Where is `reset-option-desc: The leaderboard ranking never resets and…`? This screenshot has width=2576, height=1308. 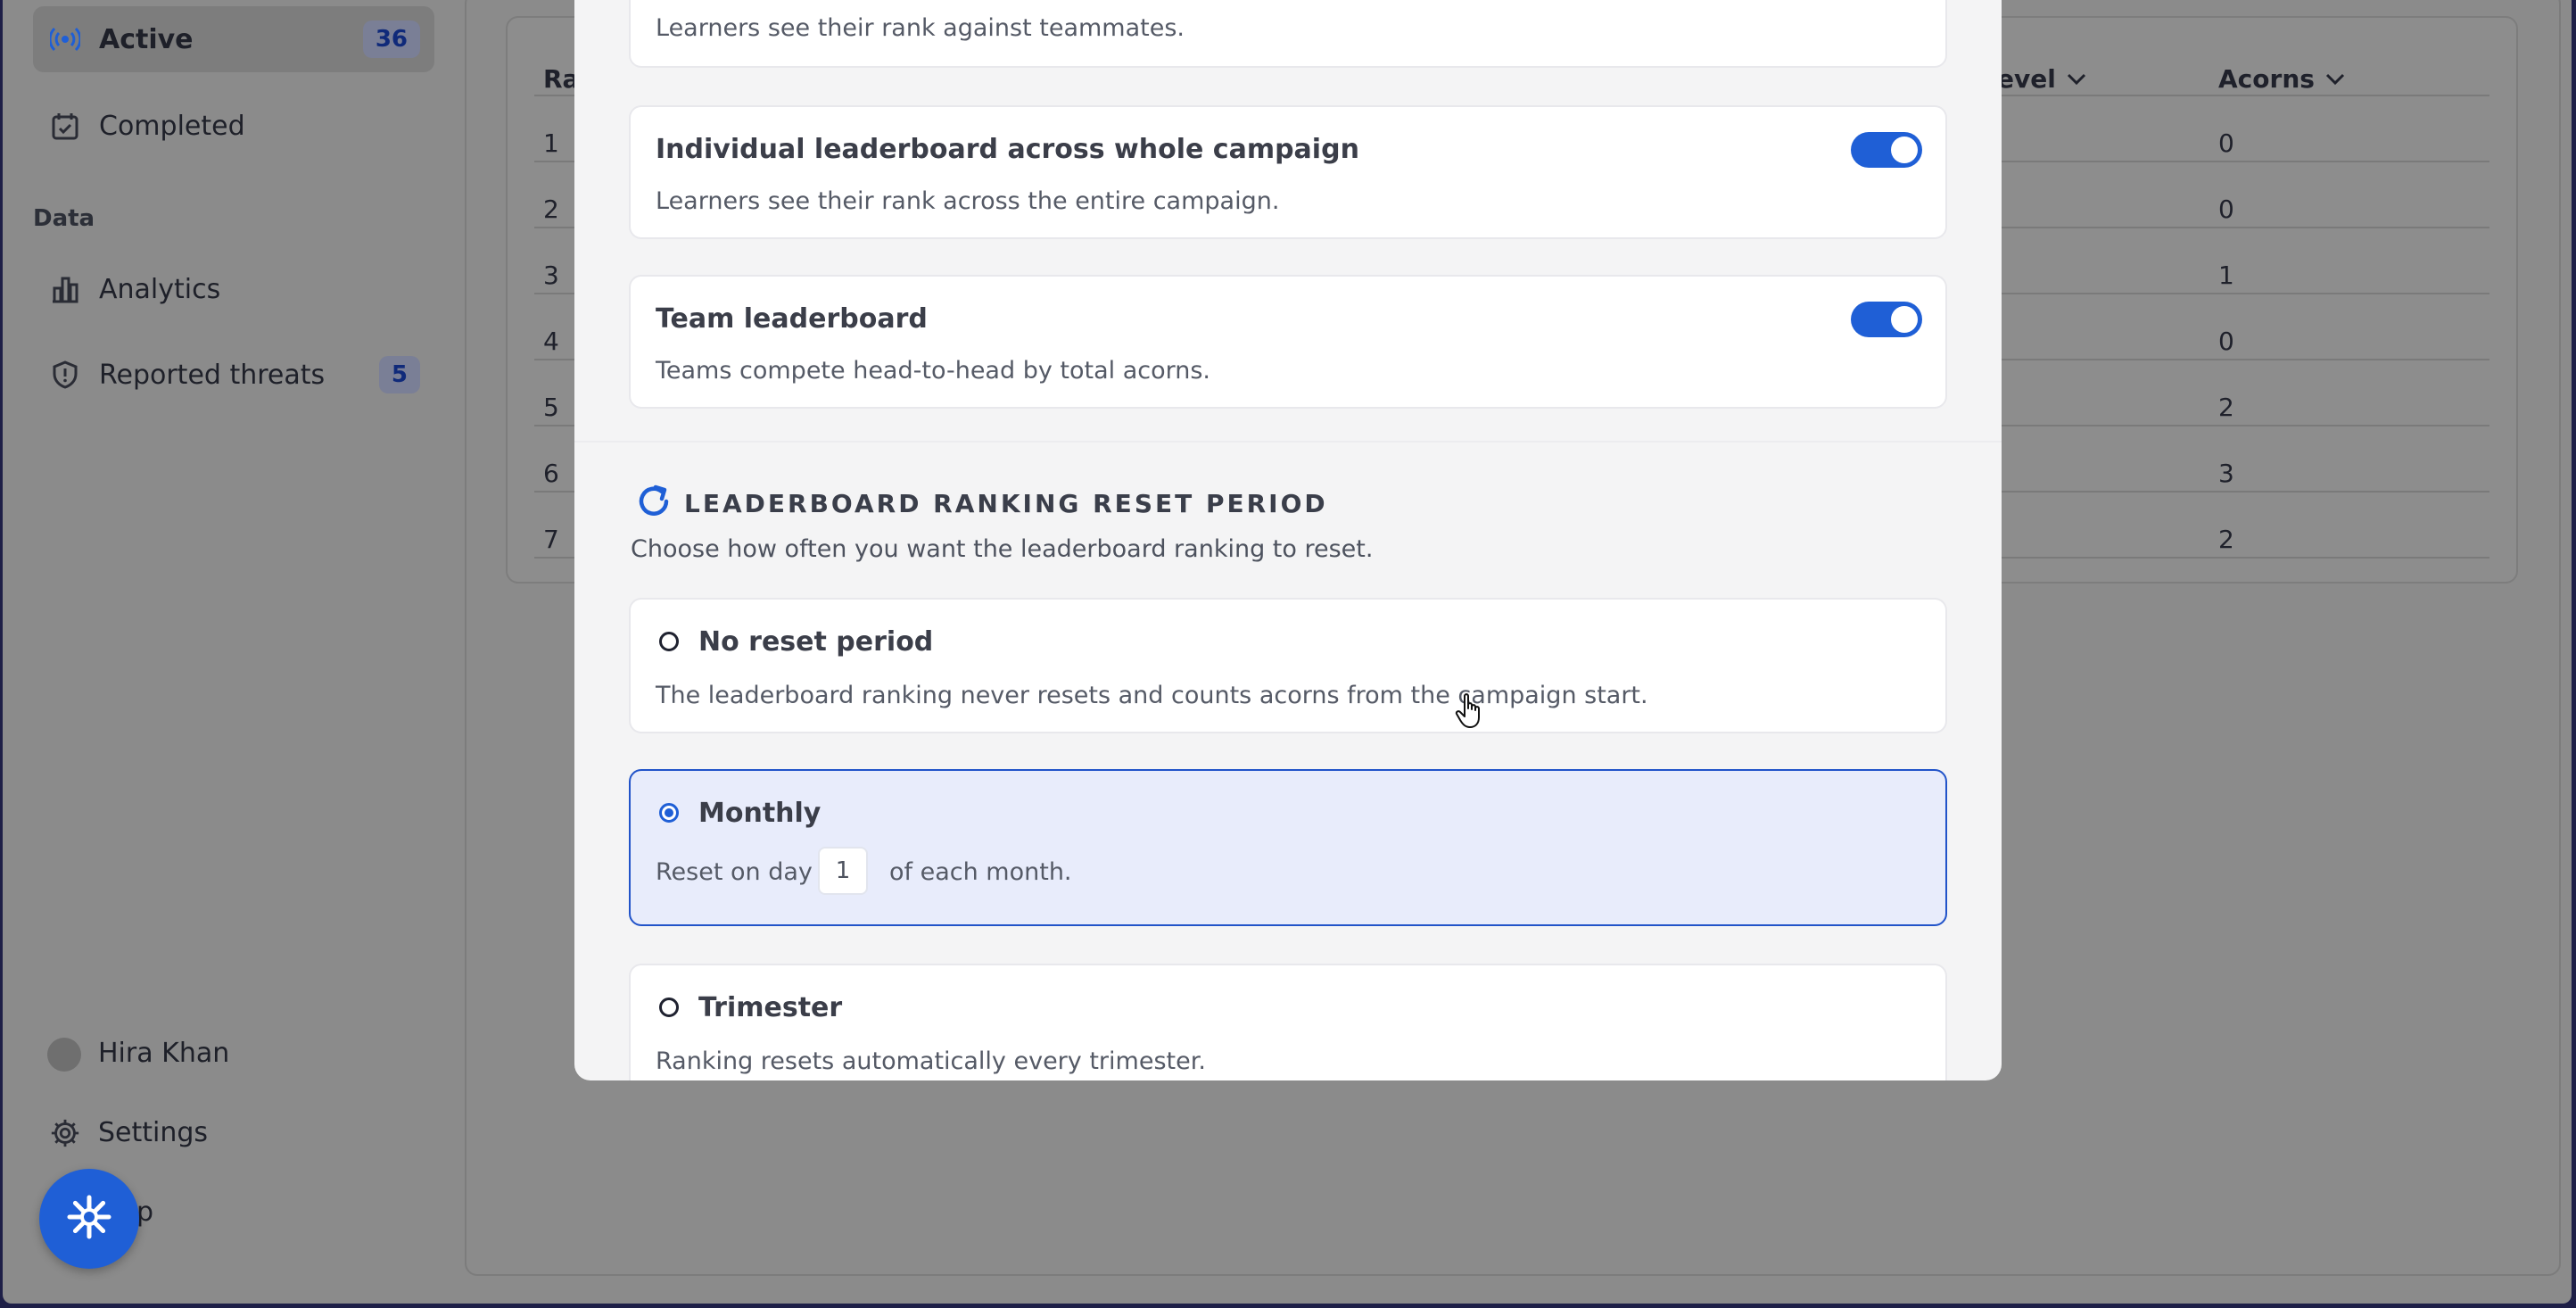
reset-option-desc: The leaderboard ranking never resets and… is located at coordinates (1152, 695).